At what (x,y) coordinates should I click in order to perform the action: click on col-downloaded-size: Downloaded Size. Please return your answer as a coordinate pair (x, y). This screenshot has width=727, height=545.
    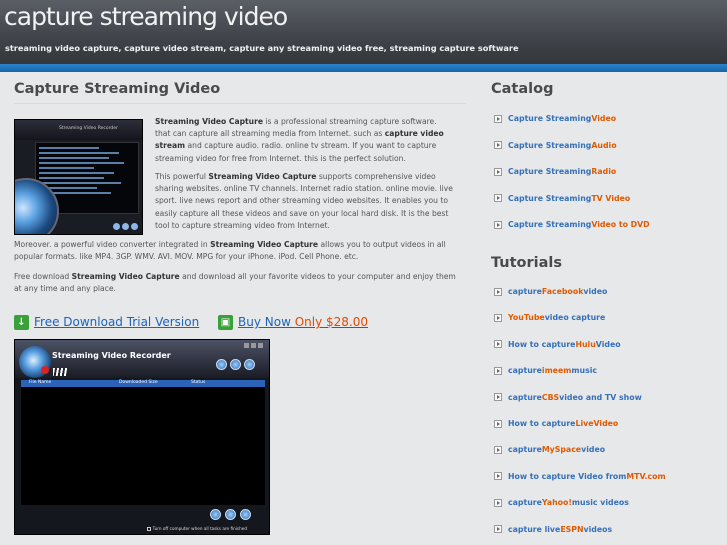
    Looking at the image, I should click on (138, 382).